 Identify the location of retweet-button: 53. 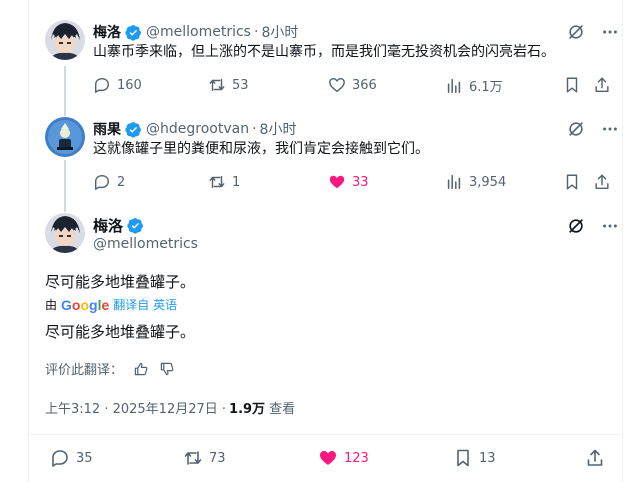
(228, 85).